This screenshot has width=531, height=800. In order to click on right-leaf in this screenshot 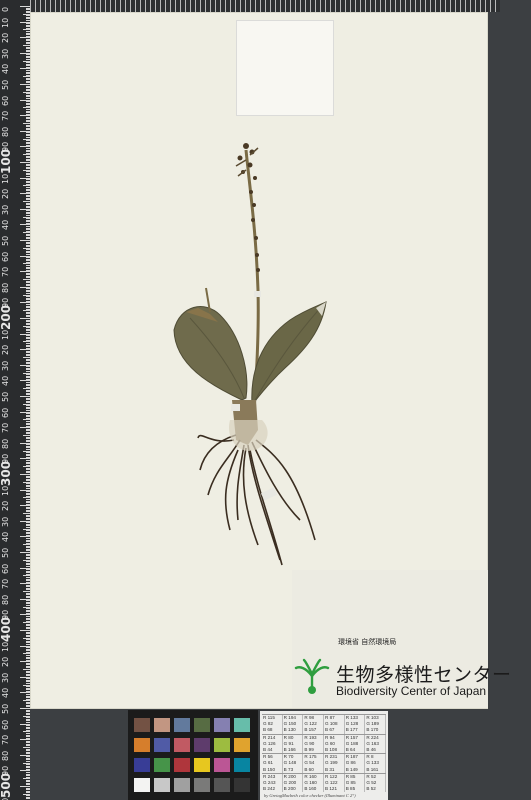, I will do `click(289, 354)`.